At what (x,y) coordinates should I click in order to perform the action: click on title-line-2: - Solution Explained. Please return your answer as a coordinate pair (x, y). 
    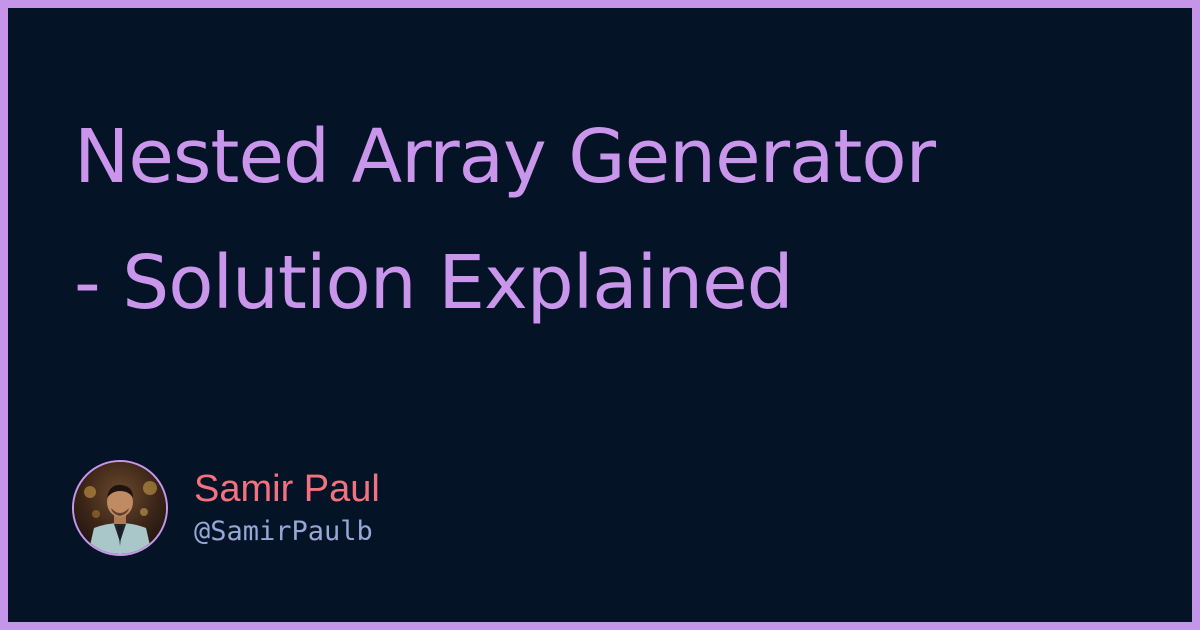
    Looking at the image, I should click on (434, 283).